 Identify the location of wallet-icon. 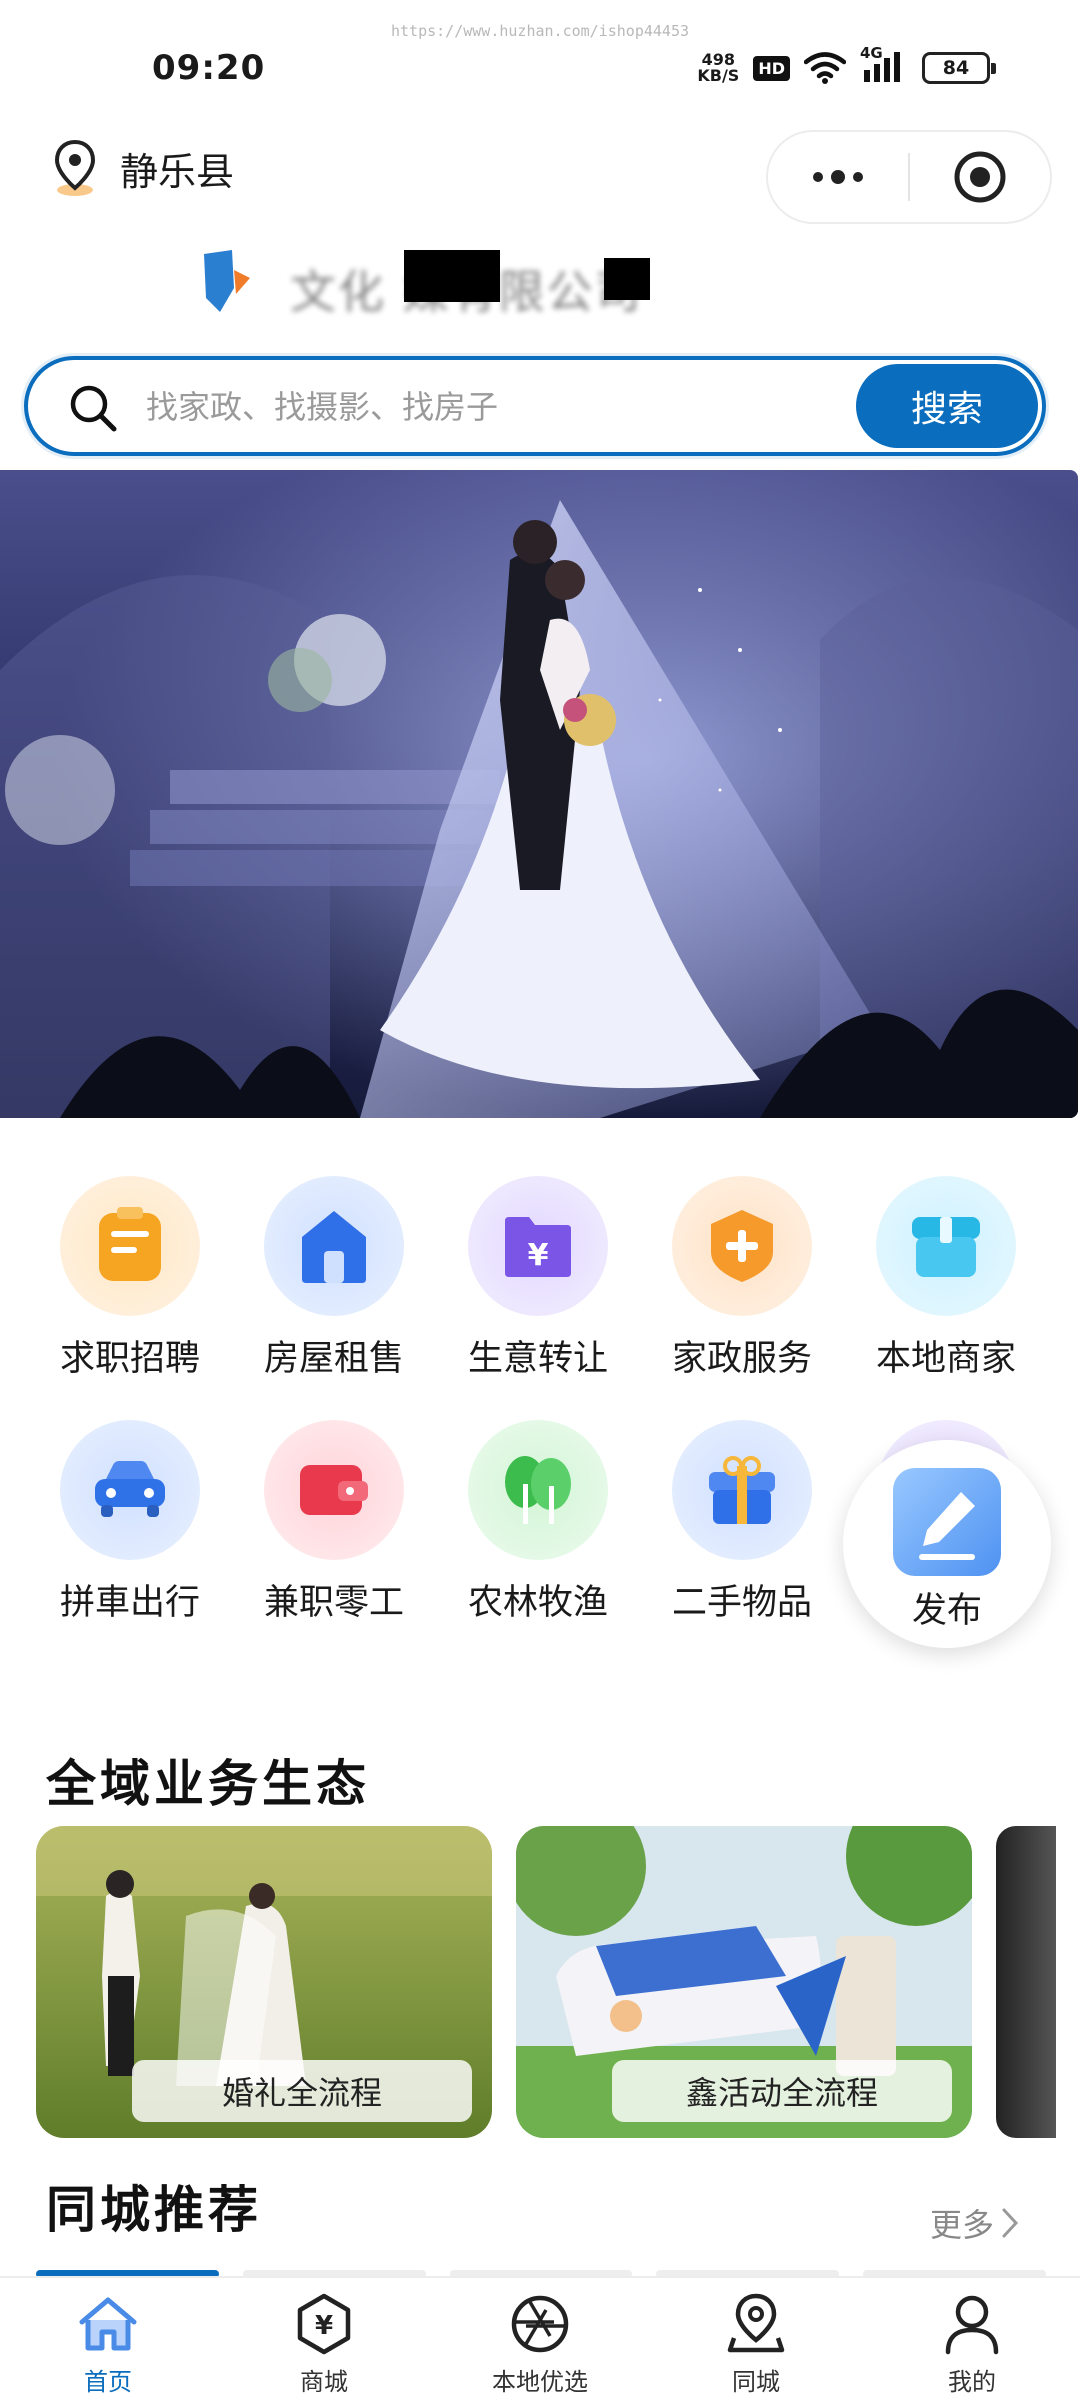
(334, 1490).